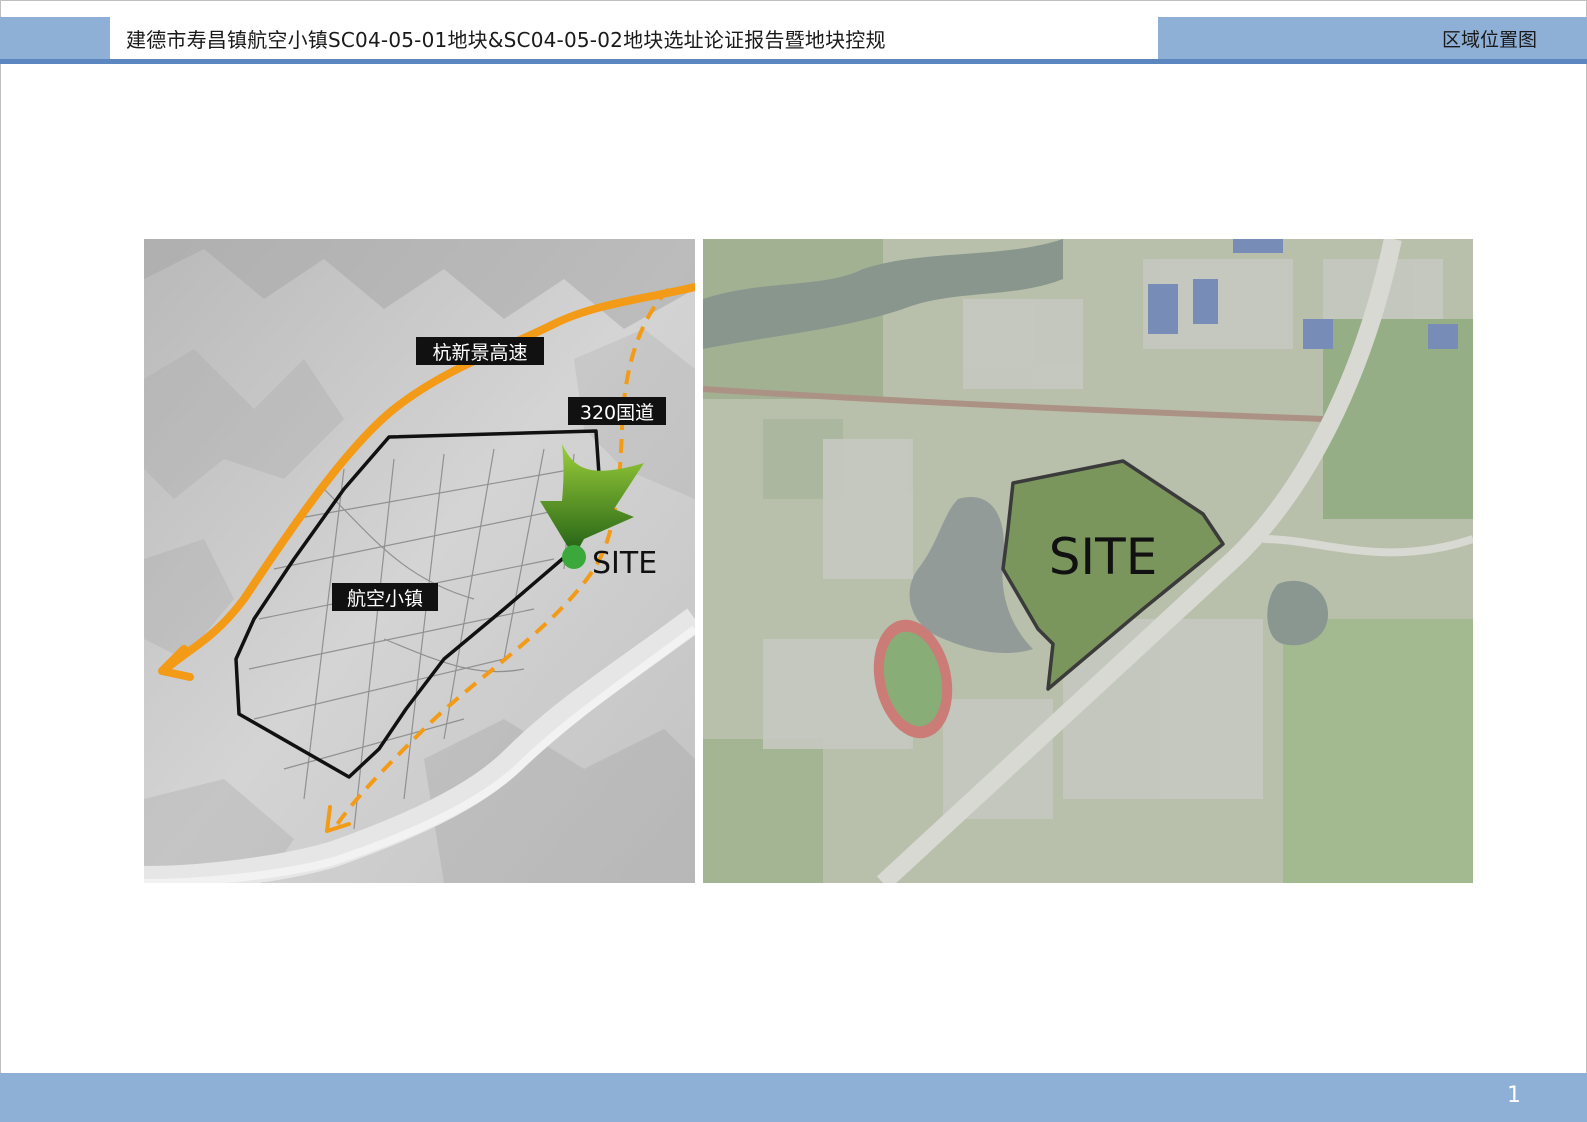 This screenshot has height=1122, width=1587. What do you see at coordinates (624, 563) in the screenshot?
I see `site-label: SITE` at bounding box center [624, 563].